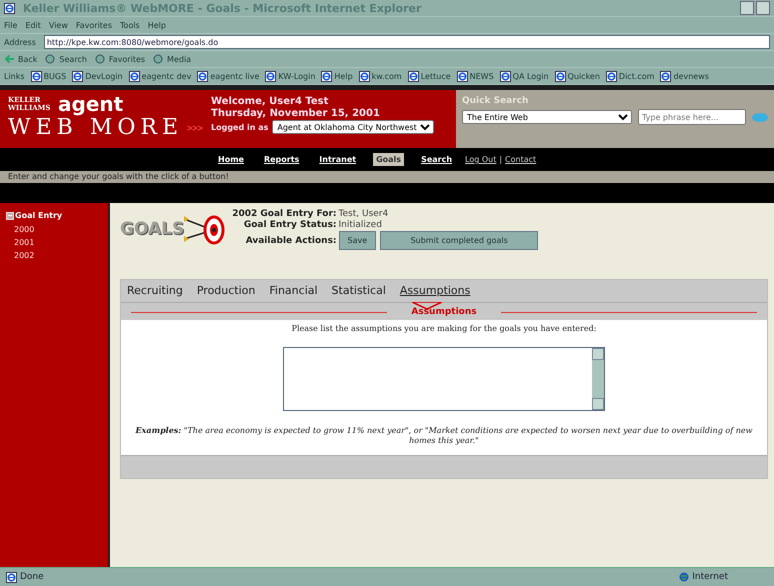  I want to click on zone-text: Internet, so click(710, 577).